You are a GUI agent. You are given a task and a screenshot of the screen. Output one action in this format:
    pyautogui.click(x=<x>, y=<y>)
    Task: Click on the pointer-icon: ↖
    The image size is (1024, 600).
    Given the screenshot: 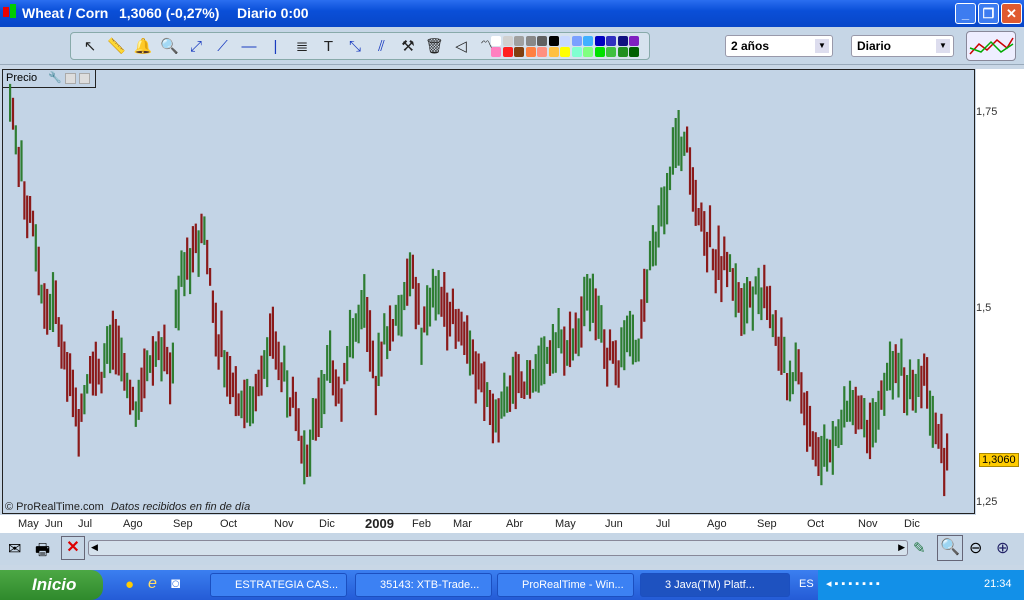 What is the action you would take?
    pyautogui.click(x=90, y=47)
    